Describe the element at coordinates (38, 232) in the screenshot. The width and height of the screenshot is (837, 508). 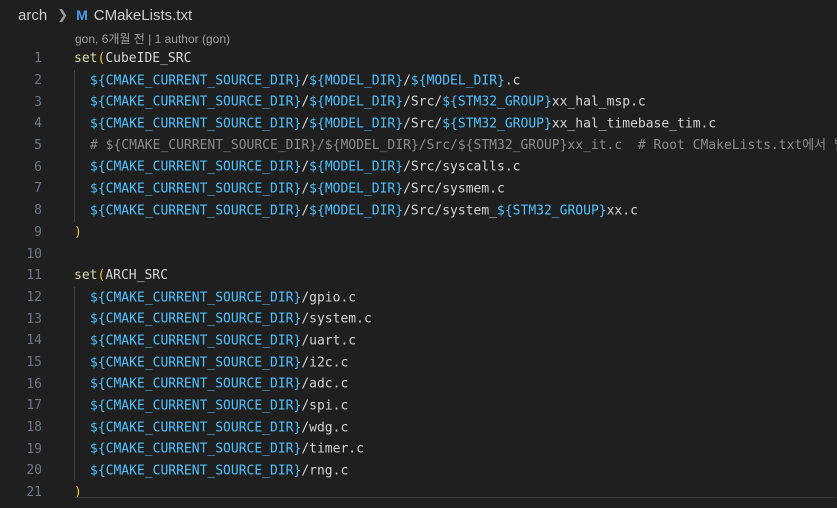
I see `line-number: 9` at that location.